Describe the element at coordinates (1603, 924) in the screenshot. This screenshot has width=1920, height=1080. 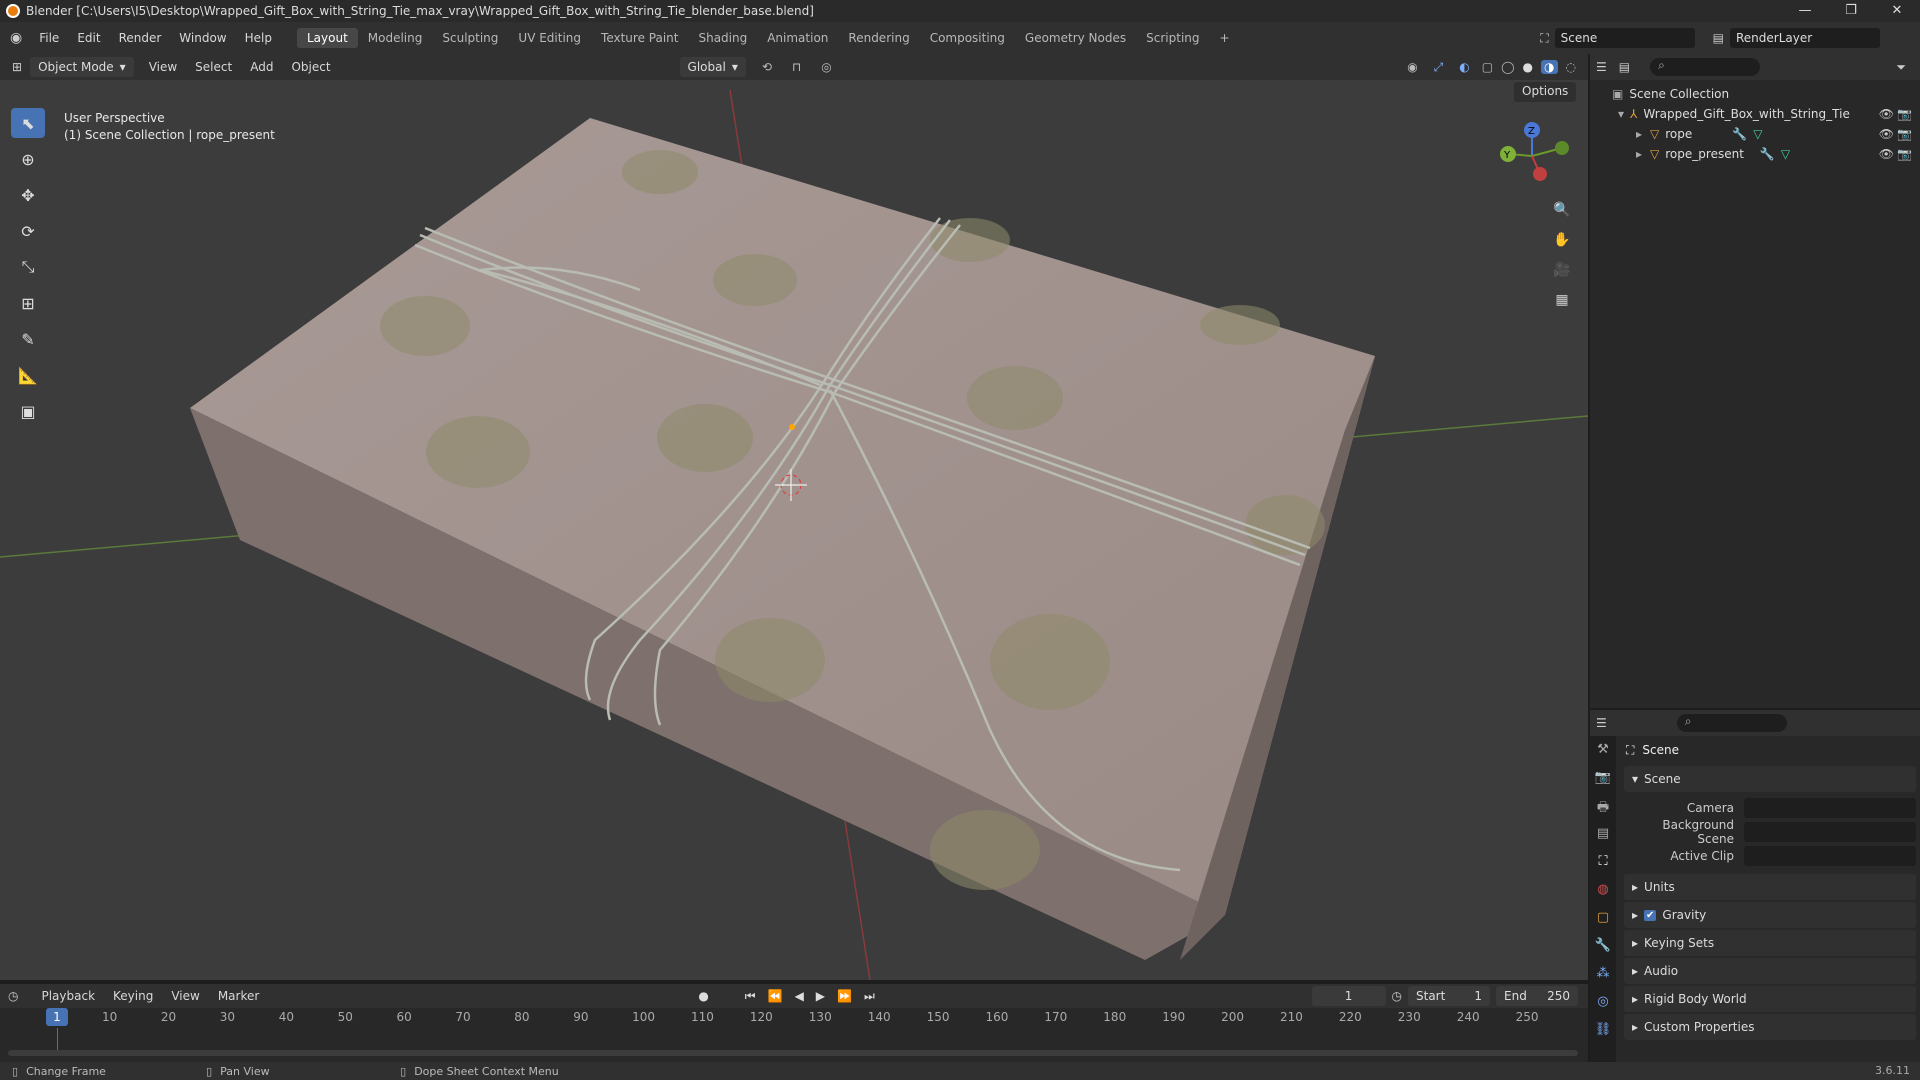
I see `object-tab-icon: ▢` at that location.